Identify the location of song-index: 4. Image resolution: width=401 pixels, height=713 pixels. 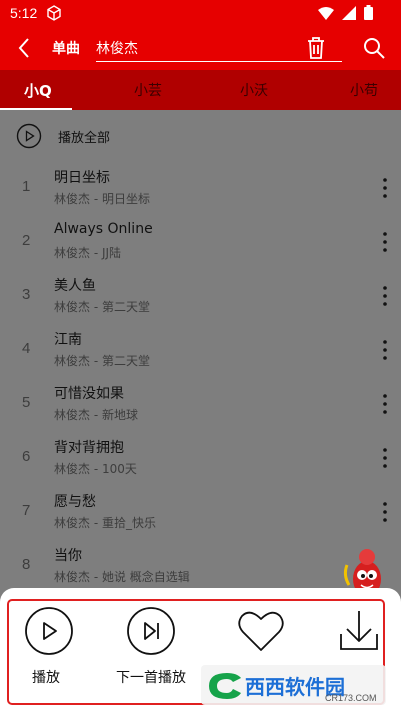
(26, 348).